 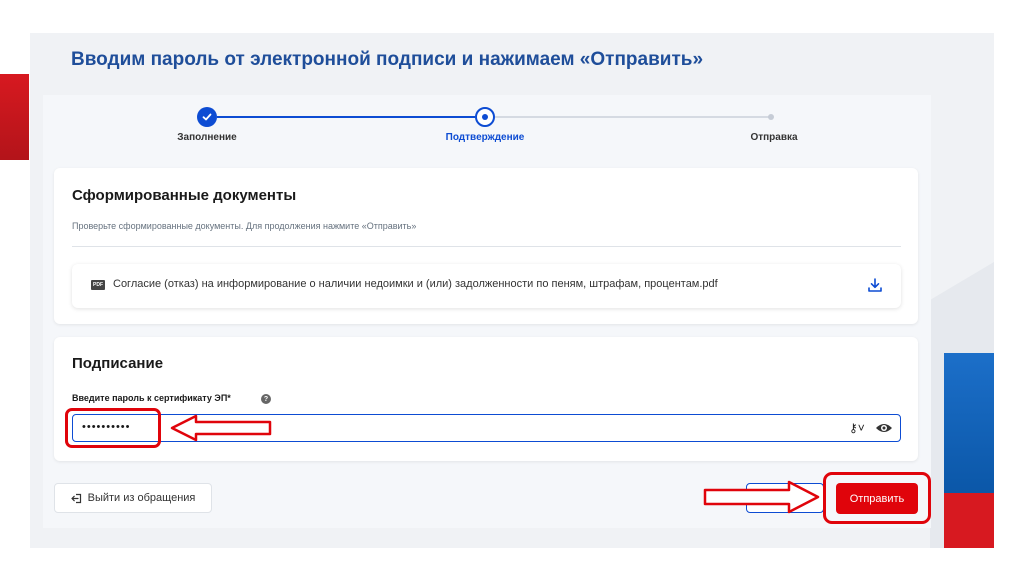 I want to click on key-icon: ⚷˅, so click(x=857, y=428).